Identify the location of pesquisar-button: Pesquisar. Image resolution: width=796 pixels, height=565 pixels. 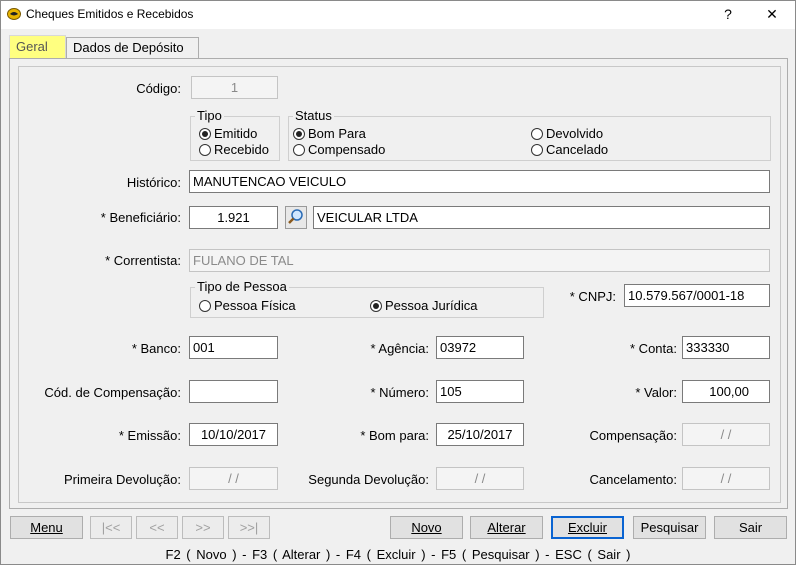
(669, 527).